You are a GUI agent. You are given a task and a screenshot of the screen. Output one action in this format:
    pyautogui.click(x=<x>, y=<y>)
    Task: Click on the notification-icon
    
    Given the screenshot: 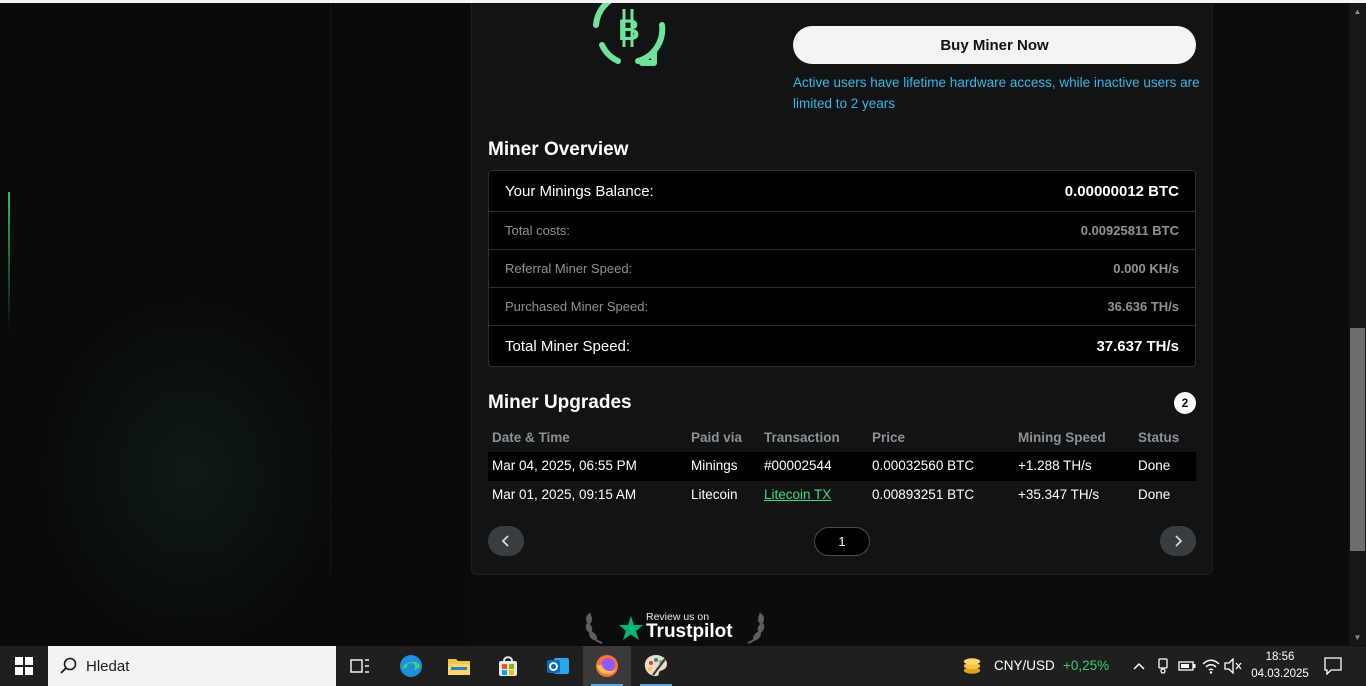 What is the action you would take?
    pyautogui.click(x=1333, y=666)
    